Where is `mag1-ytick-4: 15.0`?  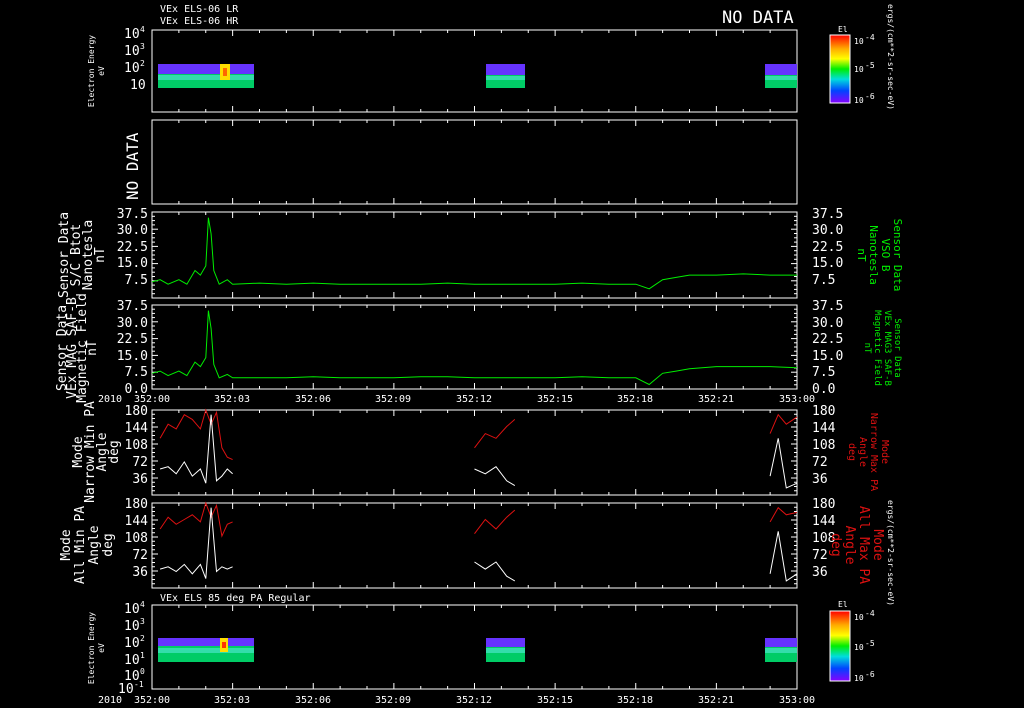 mag1-ytick-4: 15.0 is located at coordinates (132, 263).